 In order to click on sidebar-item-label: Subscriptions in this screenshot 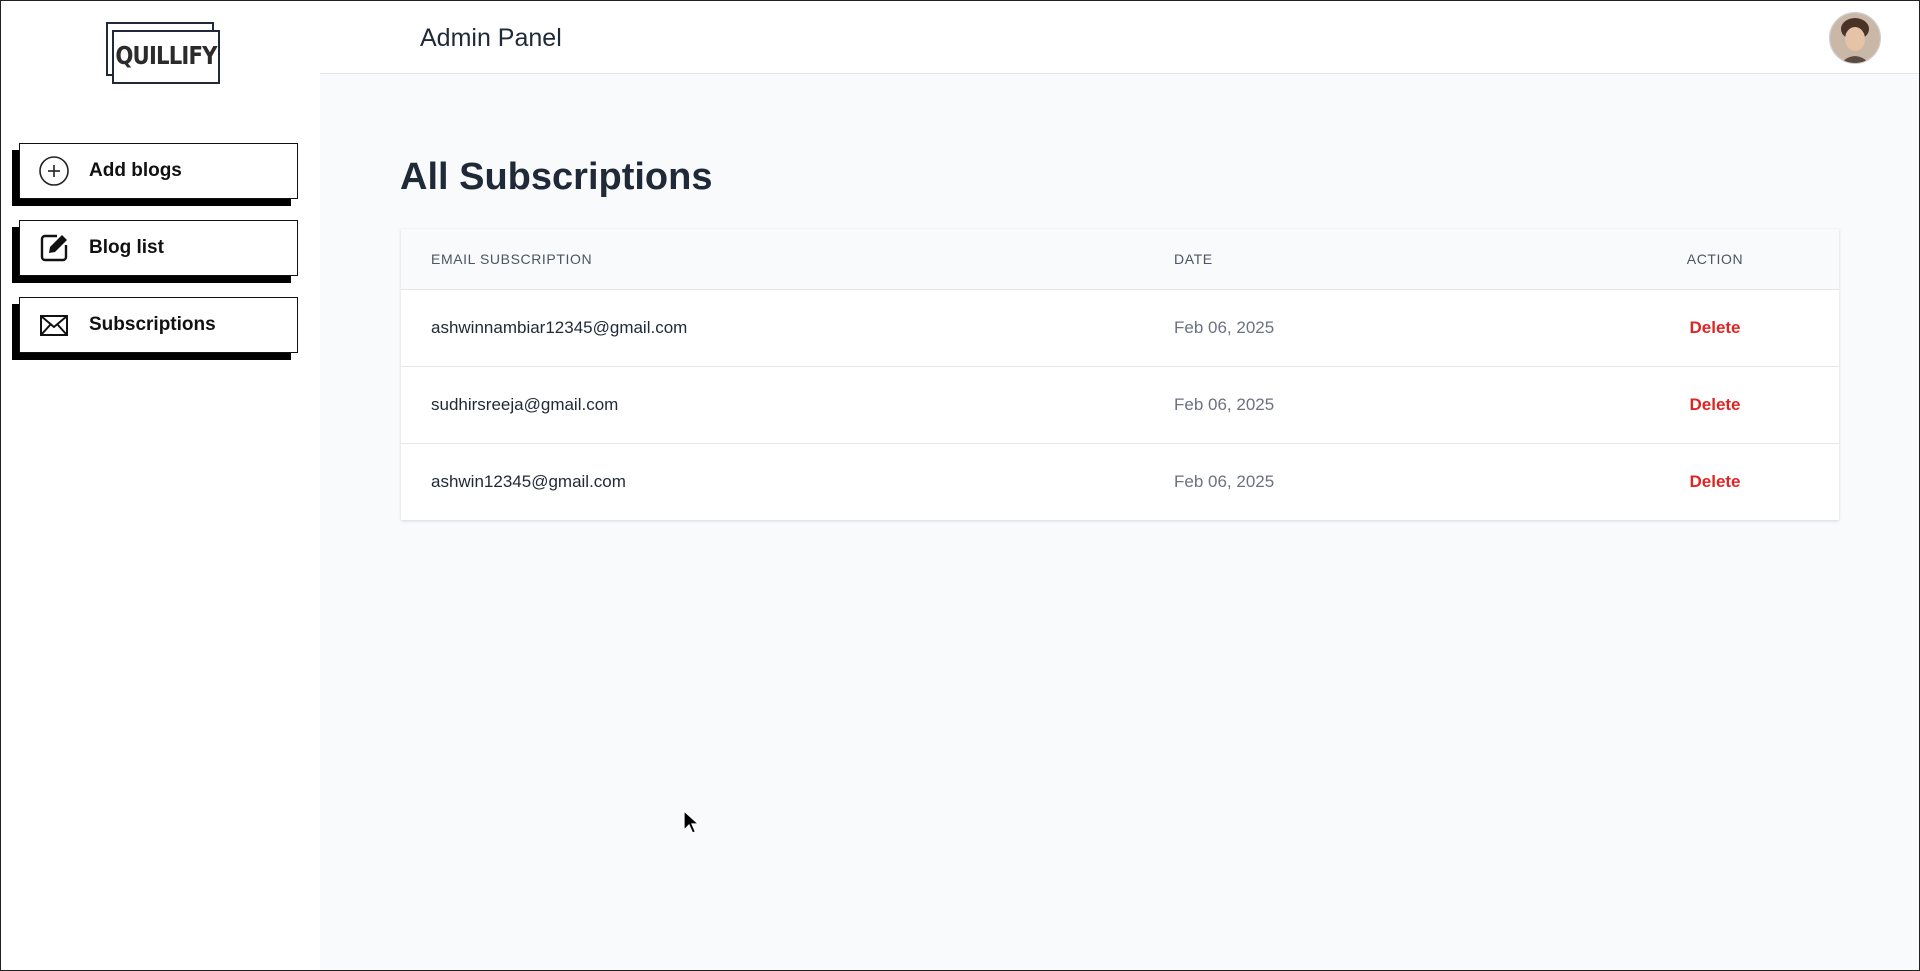, I will do `click(152, 324)`.